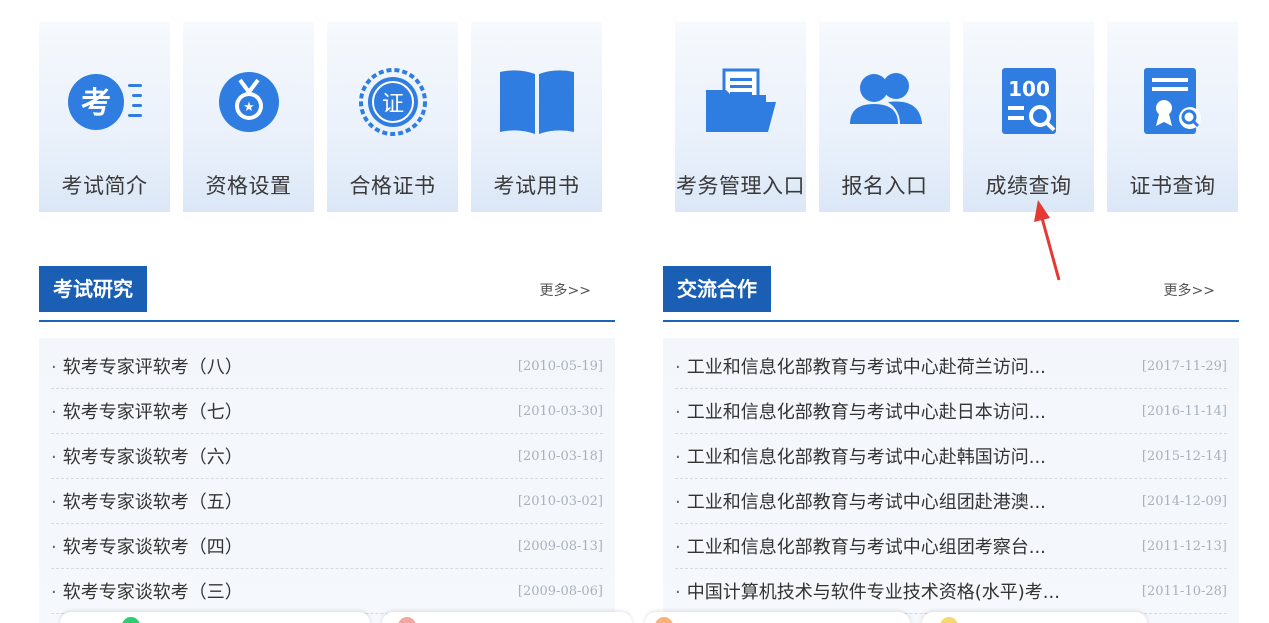 The height and width of the screenshot is (623, 1269). What do you see at coordinates (885, 102) in the screenshot?
I see `users-icon` at bounding box center [885, 102].